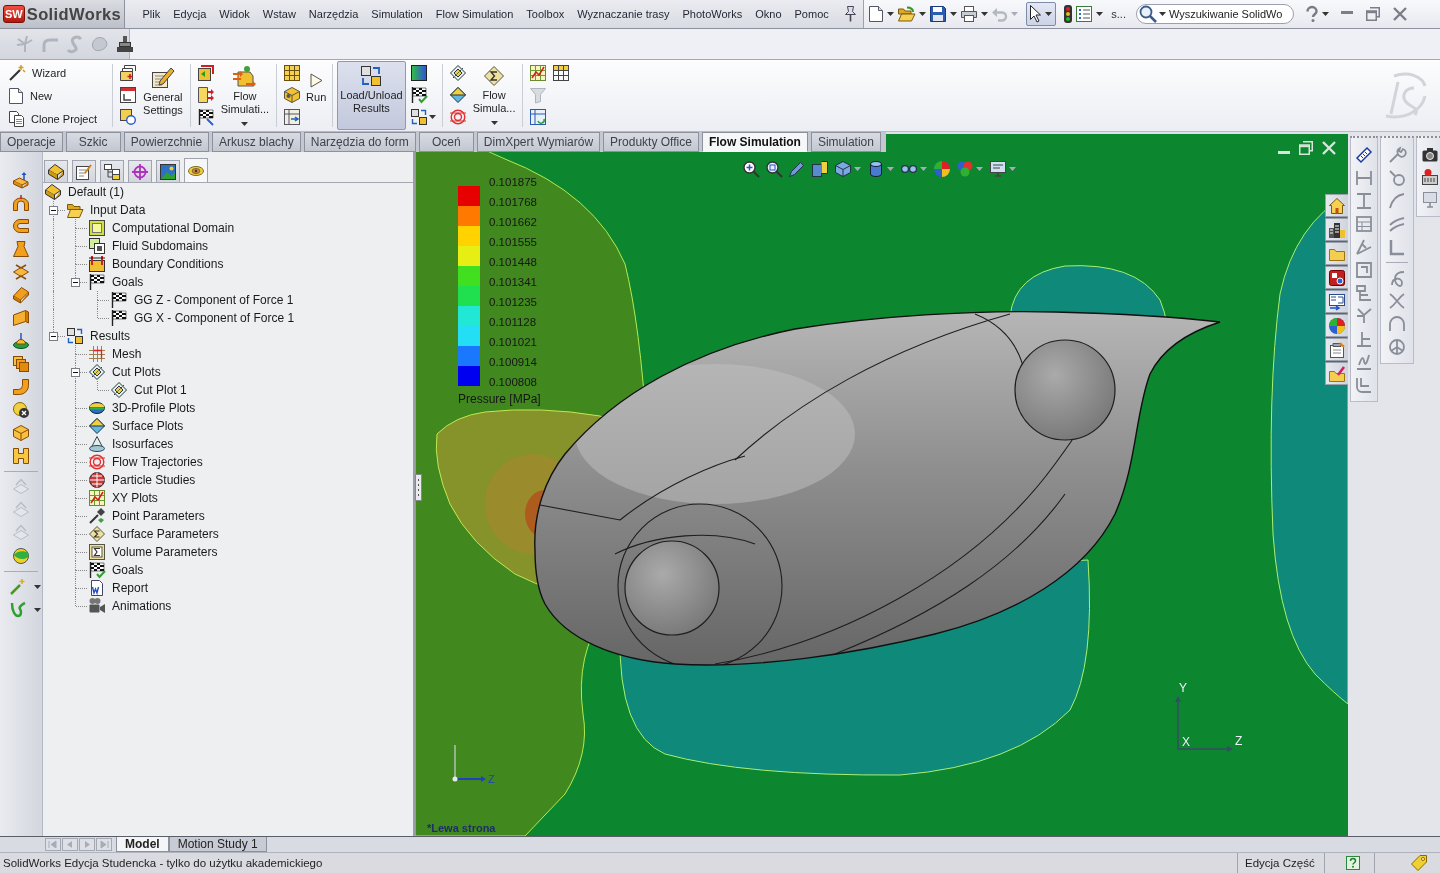 This screenshot has height=873, width=1440. Describe the element at coordinates (17, 610) in the screenshot. I see `curve-icon` at that location.